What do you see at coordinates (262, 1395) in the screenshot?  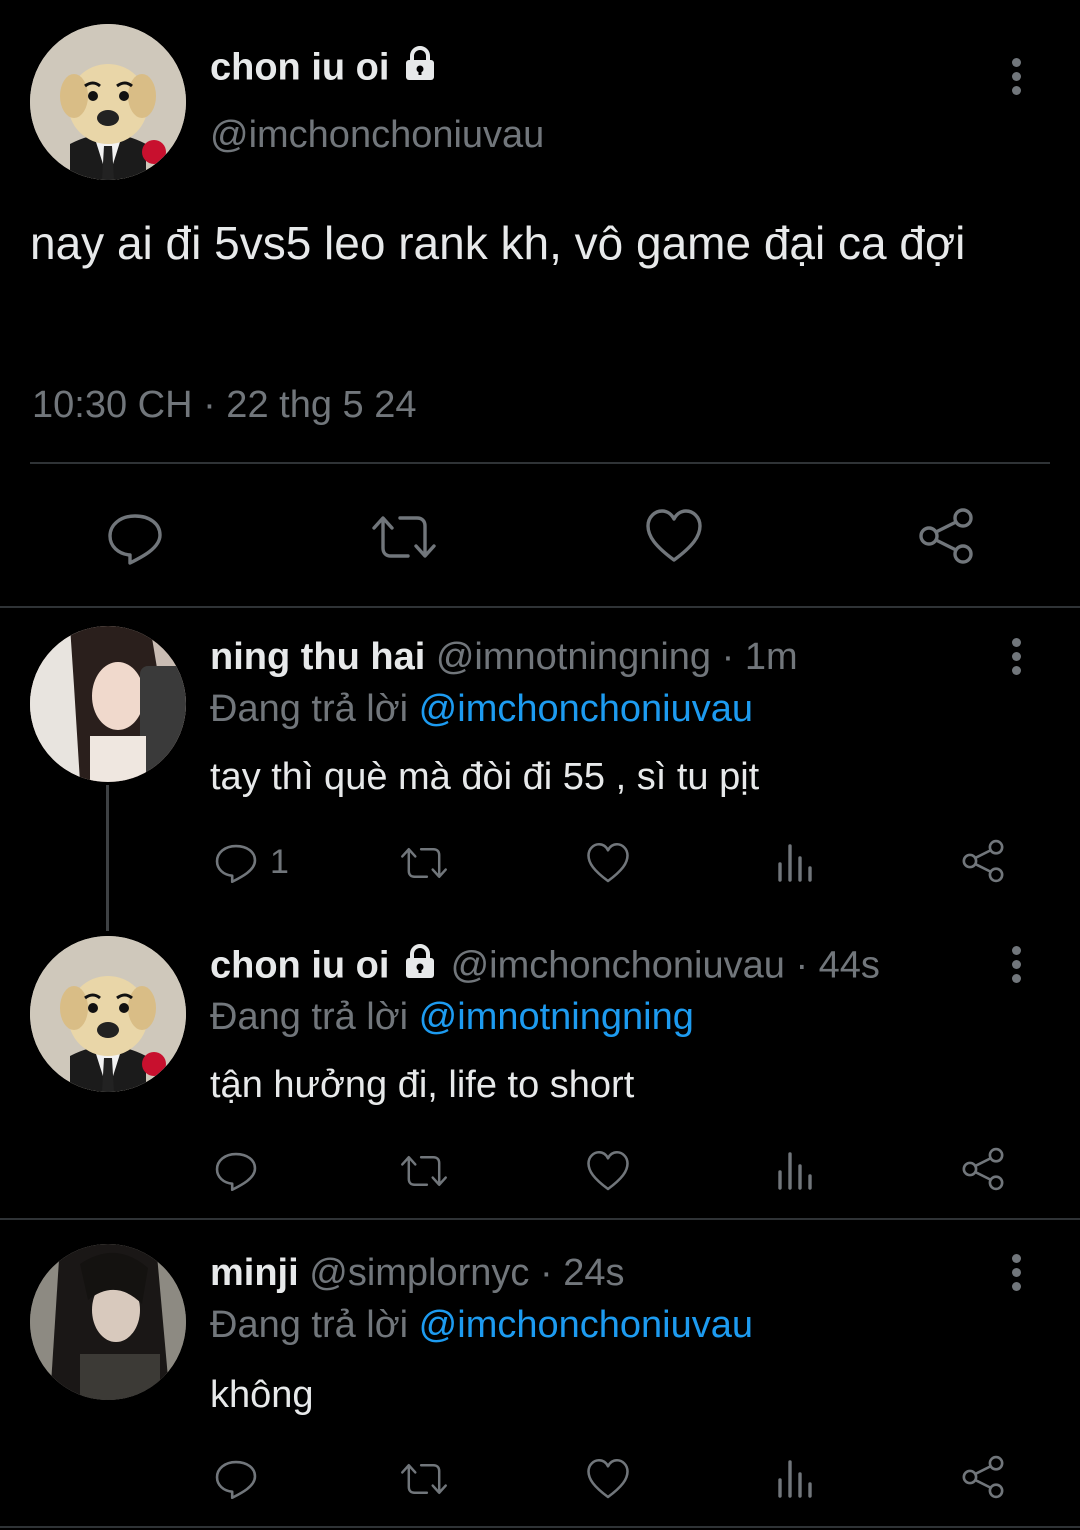 I see `reply-text: không` at bounding box center [262, 1395].